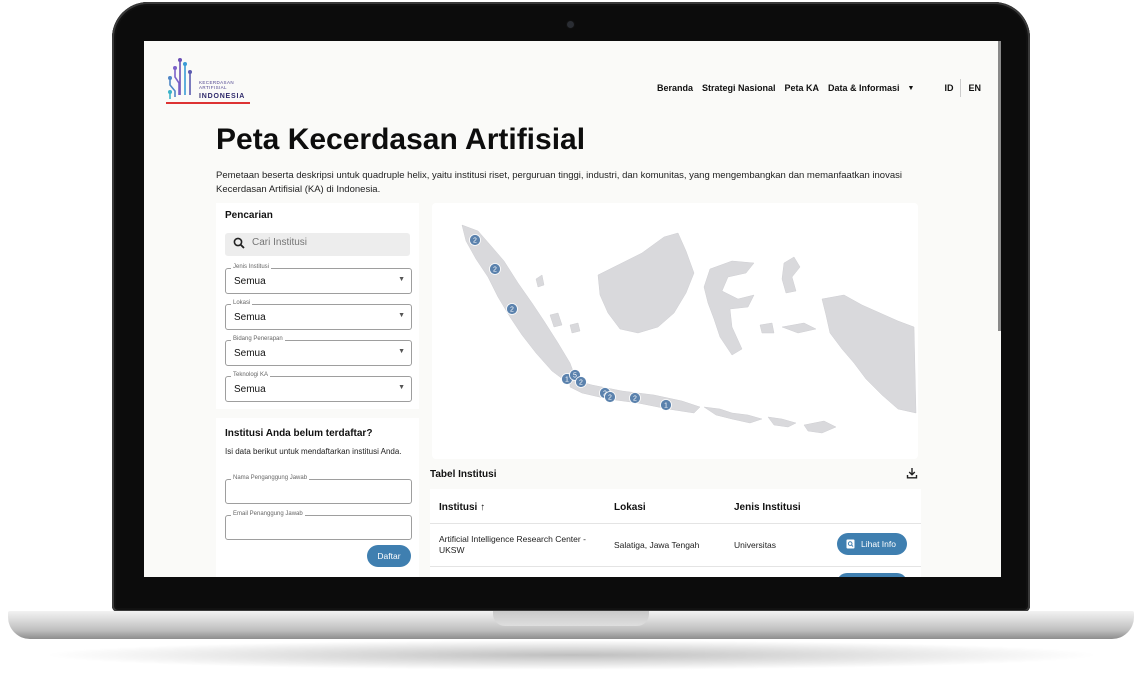 The height and width of the screenshot is (690, 1143). I want to click on search-icon, so click(239, 243).